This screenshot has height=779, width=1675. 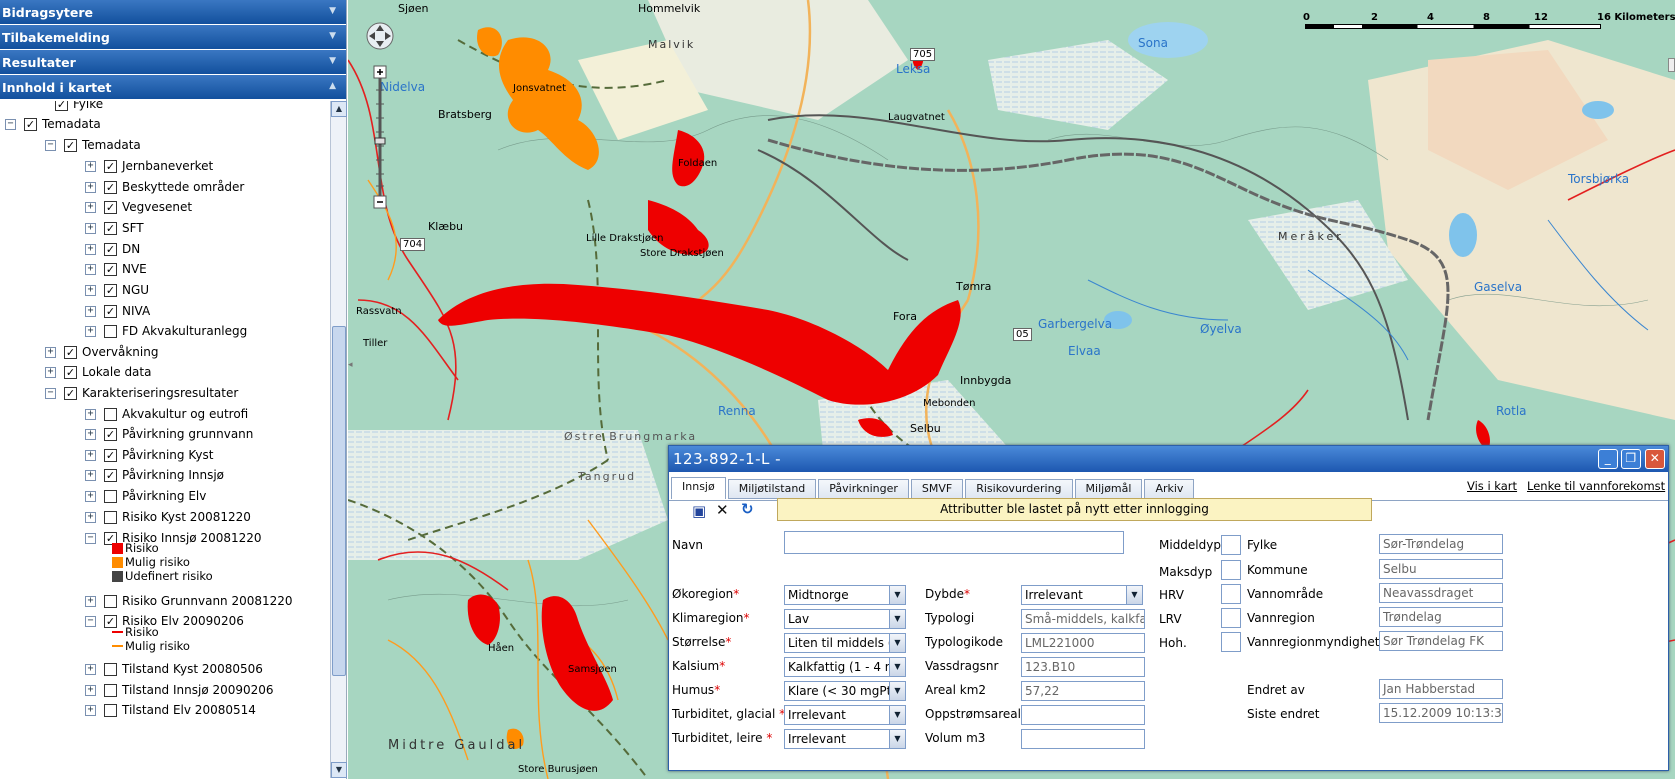 I want to click on tab-innsjo: Innsjø, so click(x=698, y=488).